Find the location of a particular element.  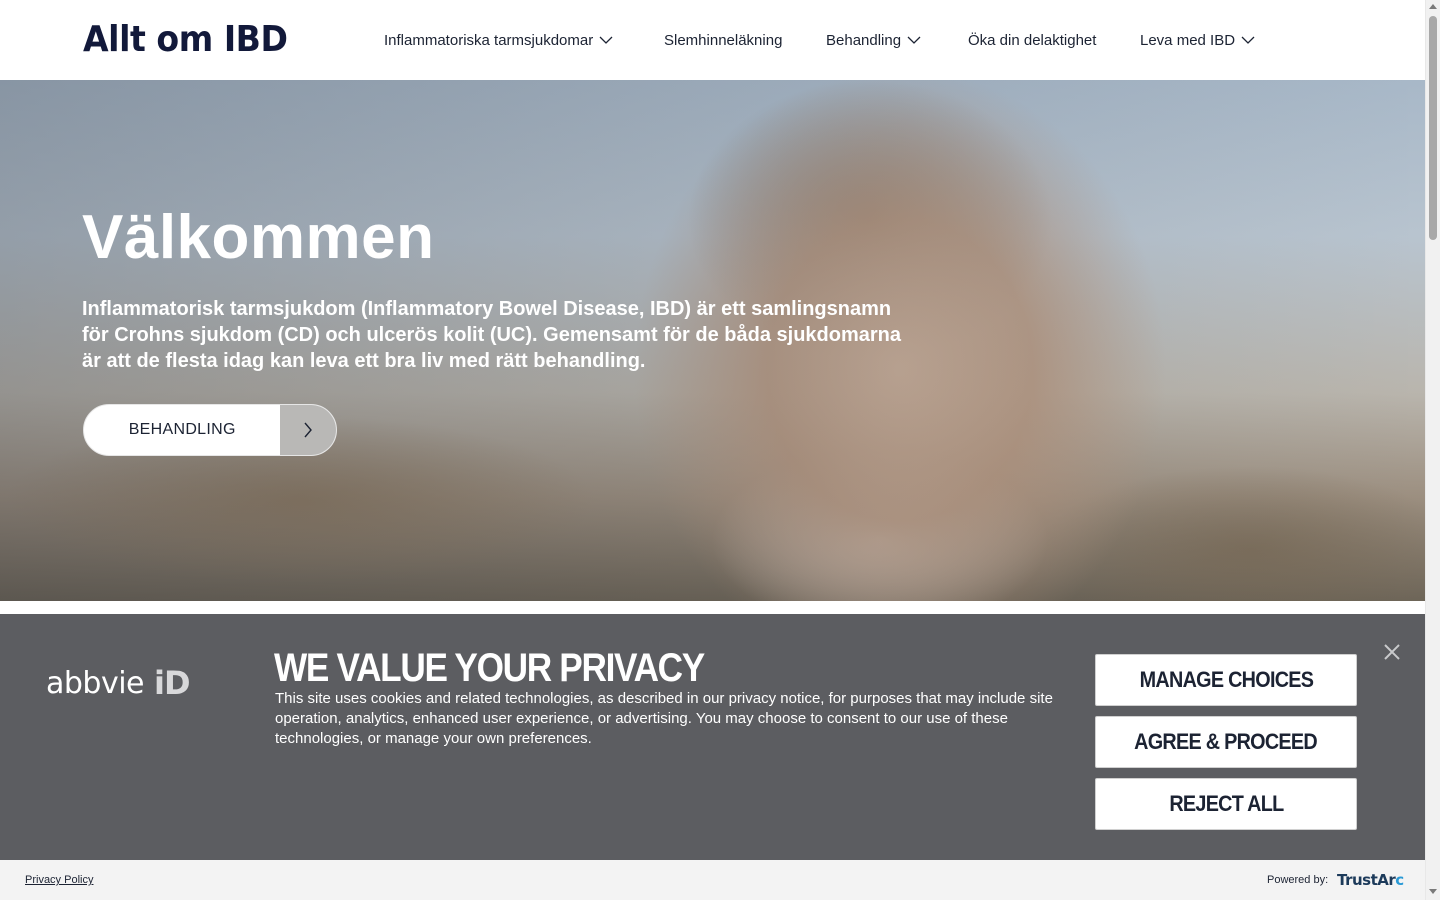

powered-by-label: Powered by: is located at coordinates (1298, 880).